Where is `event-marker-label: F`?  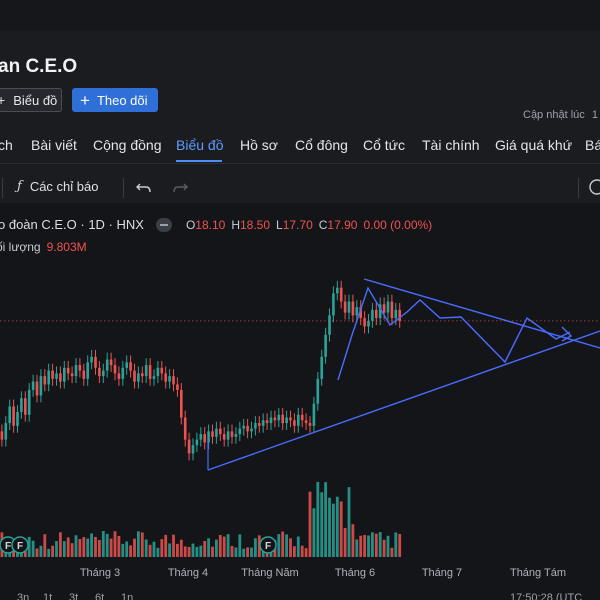 event-marker-label: F is located at coordinates (268, 546).